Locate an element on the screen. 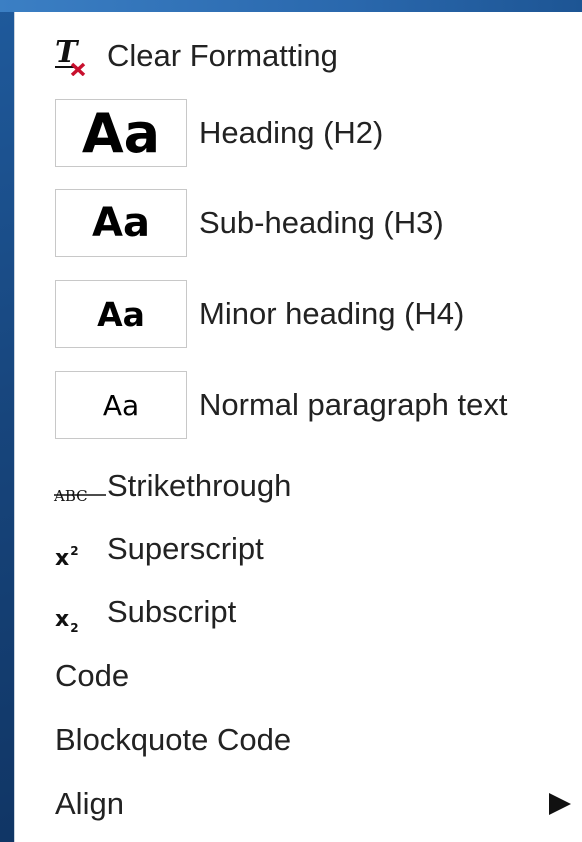 The width and height of the screenshot is (582, 842). subheading-h3-label: Sub-heading (H3) is located at coordinates (321, 222).